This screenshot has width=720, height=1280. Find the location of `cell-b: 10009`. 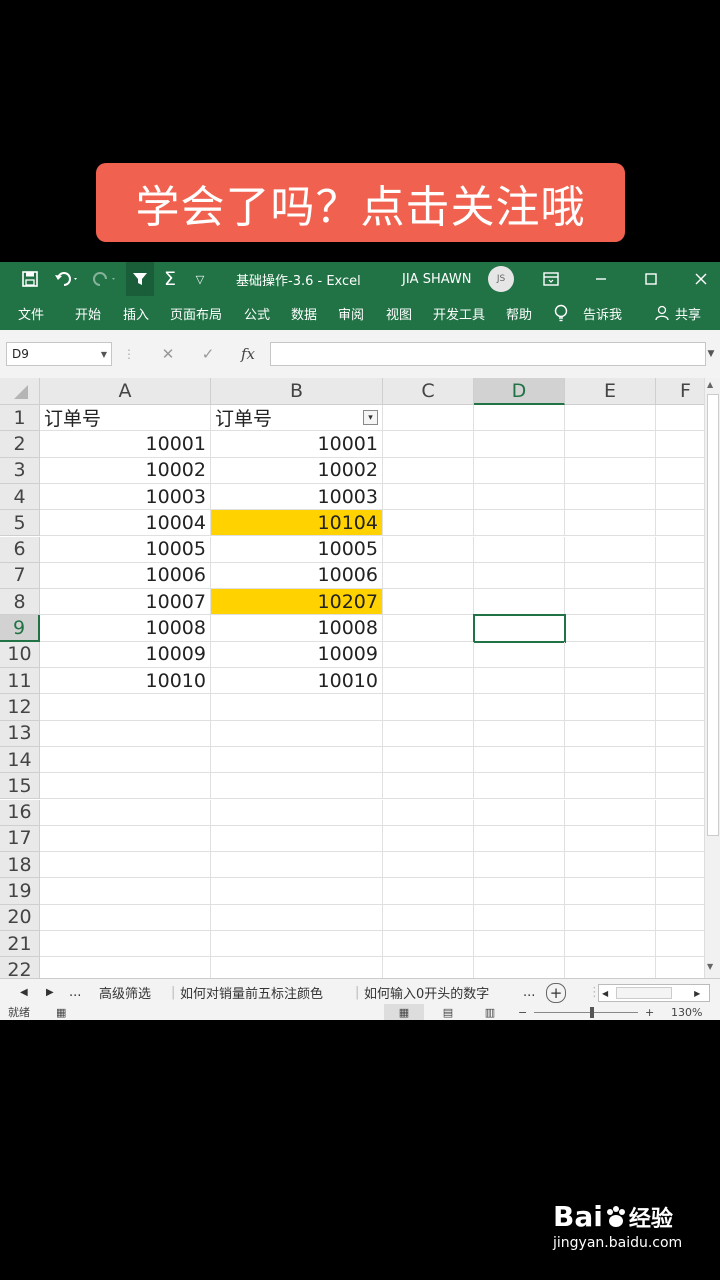

cell-b: 10009 is located at coordinates (297, 654).